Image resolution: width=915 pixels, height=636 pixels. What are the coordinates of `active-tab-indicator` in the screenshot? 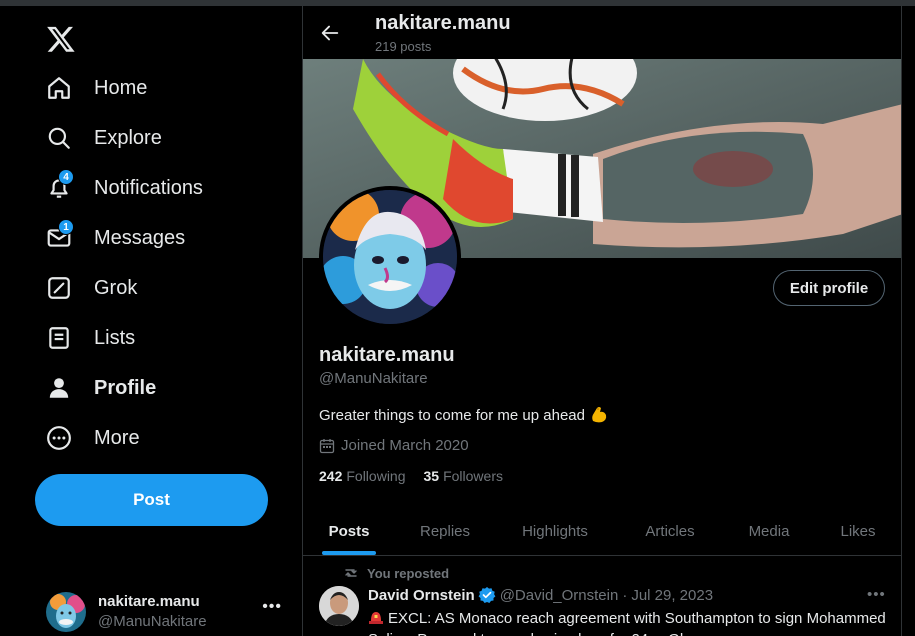 It's located at (349, 553).